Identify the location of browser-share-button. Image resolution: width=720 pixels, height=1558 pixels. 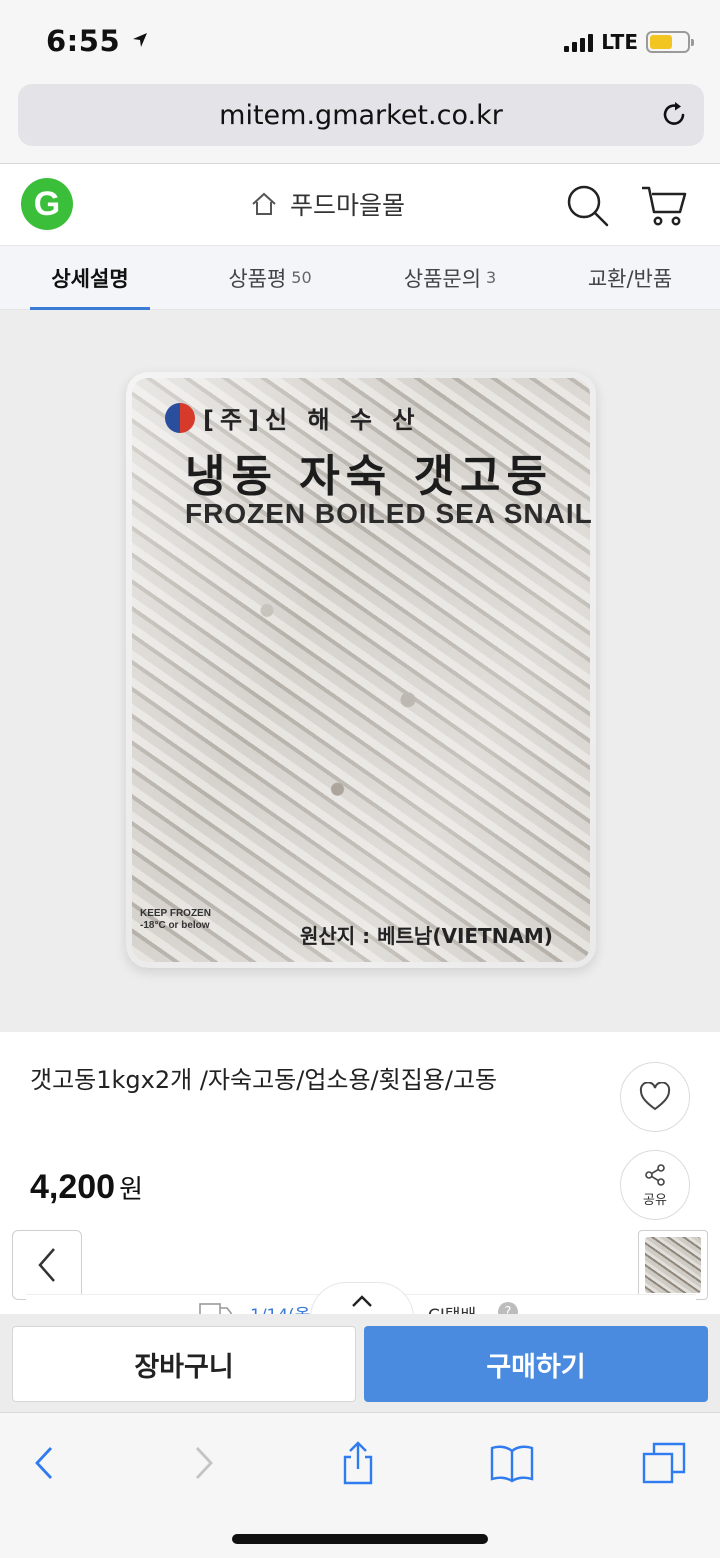
(358, 1463).